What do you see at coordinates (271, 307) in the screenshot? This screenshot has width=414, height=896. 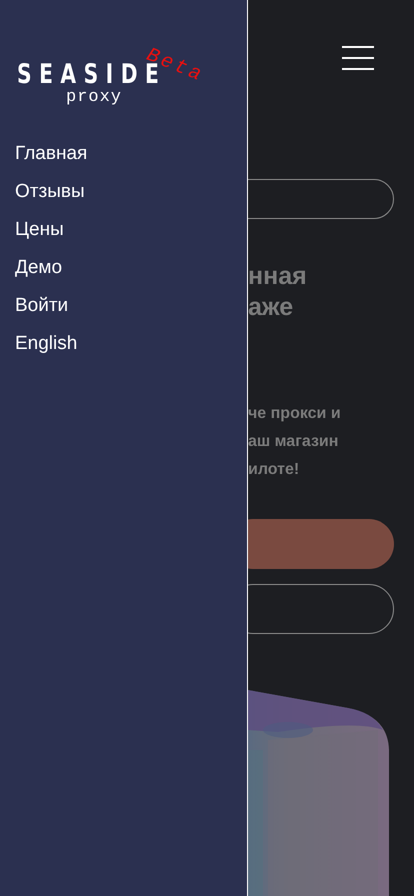 I see `heading-text: аже` at bounding box center [271, 307].